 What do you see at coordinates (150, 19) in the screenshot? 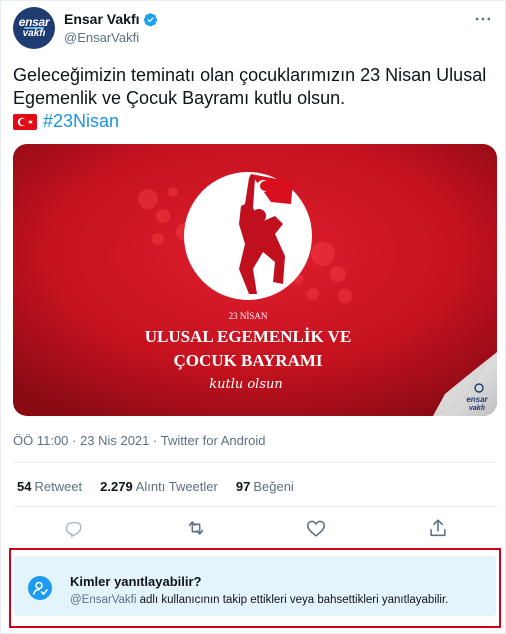
I see `verified-badge-icon` at bounding box center [150, 19].